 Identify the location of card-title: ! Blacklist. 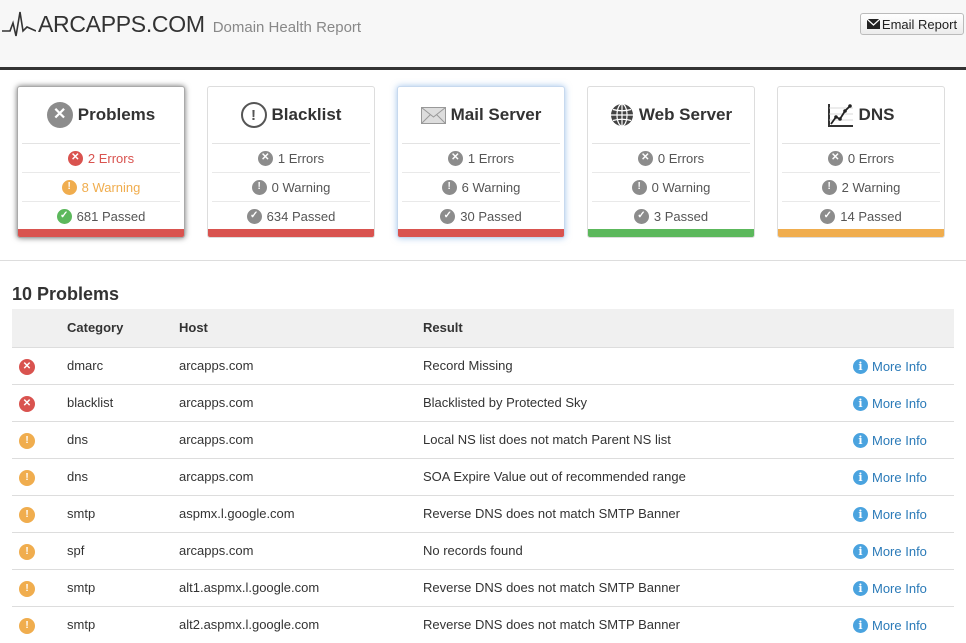
(291, 115).